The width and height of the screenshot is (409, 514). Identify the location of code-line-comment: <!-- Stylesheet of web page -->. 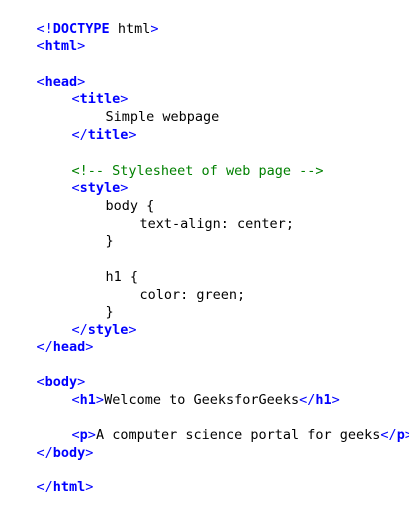
(181, 161).